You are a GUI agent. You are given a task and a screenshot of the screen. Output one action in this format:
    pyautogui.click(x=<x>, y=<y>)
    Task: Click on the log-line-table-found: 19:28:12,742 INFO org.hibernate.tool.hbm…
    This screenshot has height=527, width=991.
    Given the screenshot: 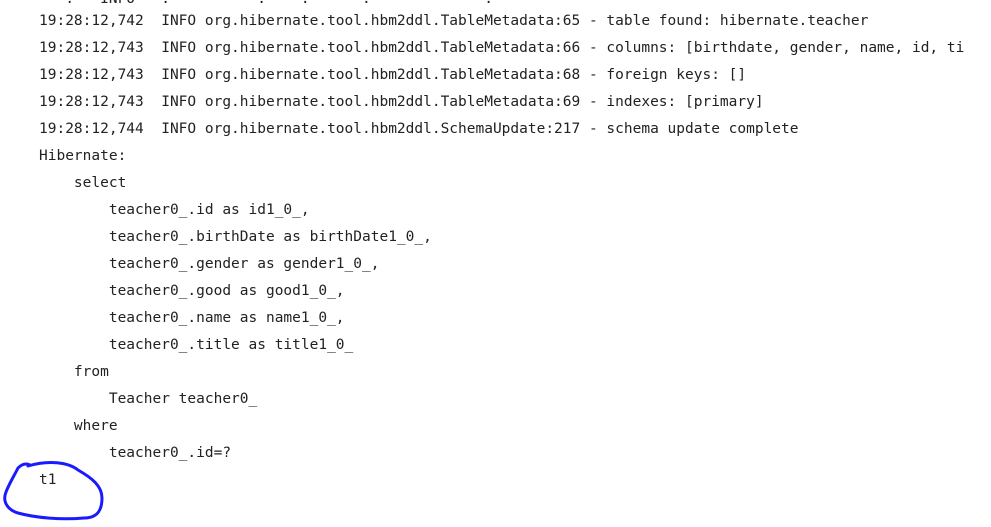 What is the action you would take?
    pyautogui.click(x=454, y=21)
    